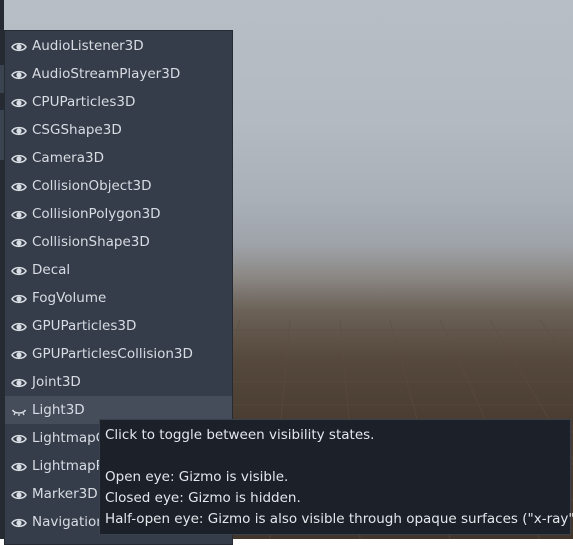 This screenshot has height=545, width=573. What do you see at coordinates (118, 270) in the screenshot?
I see `menu-item-decal: Decal` at bounding box center [118, 270].